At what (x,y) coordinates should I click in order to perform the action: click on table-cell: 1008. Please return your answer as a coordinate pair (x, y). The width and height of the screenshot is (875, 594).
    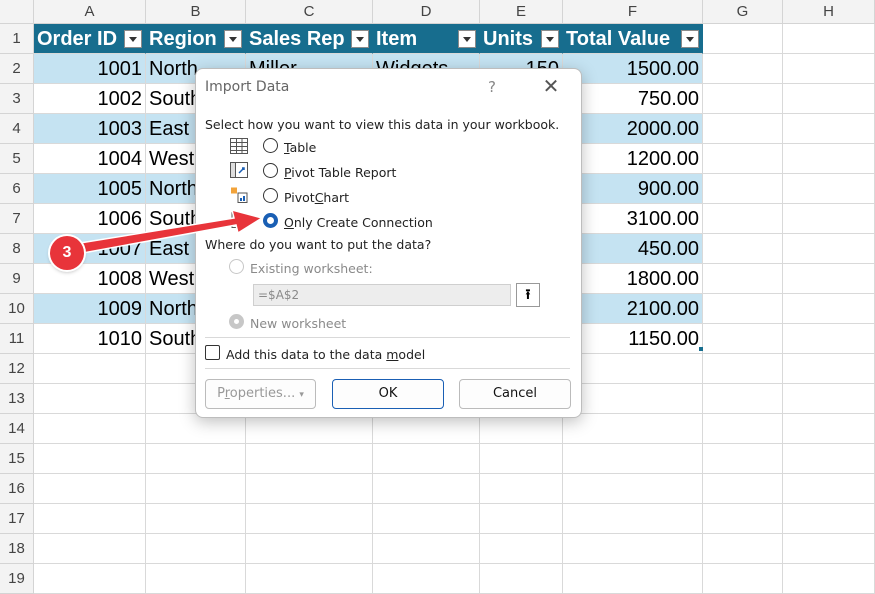
    Looking at the image, I should click on (90, 279).